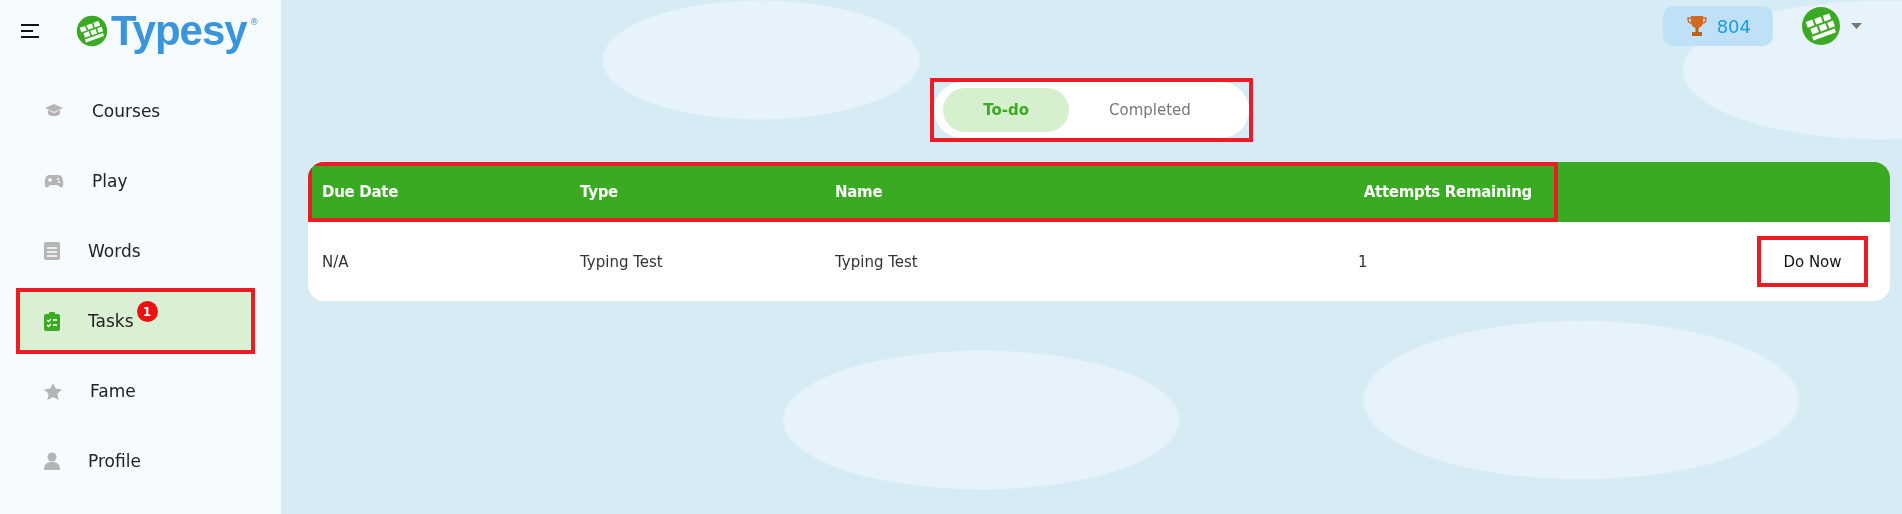 The width and height of the screenshot is (1902, 514). I want to click on text-document-icon, so click(52, 251).